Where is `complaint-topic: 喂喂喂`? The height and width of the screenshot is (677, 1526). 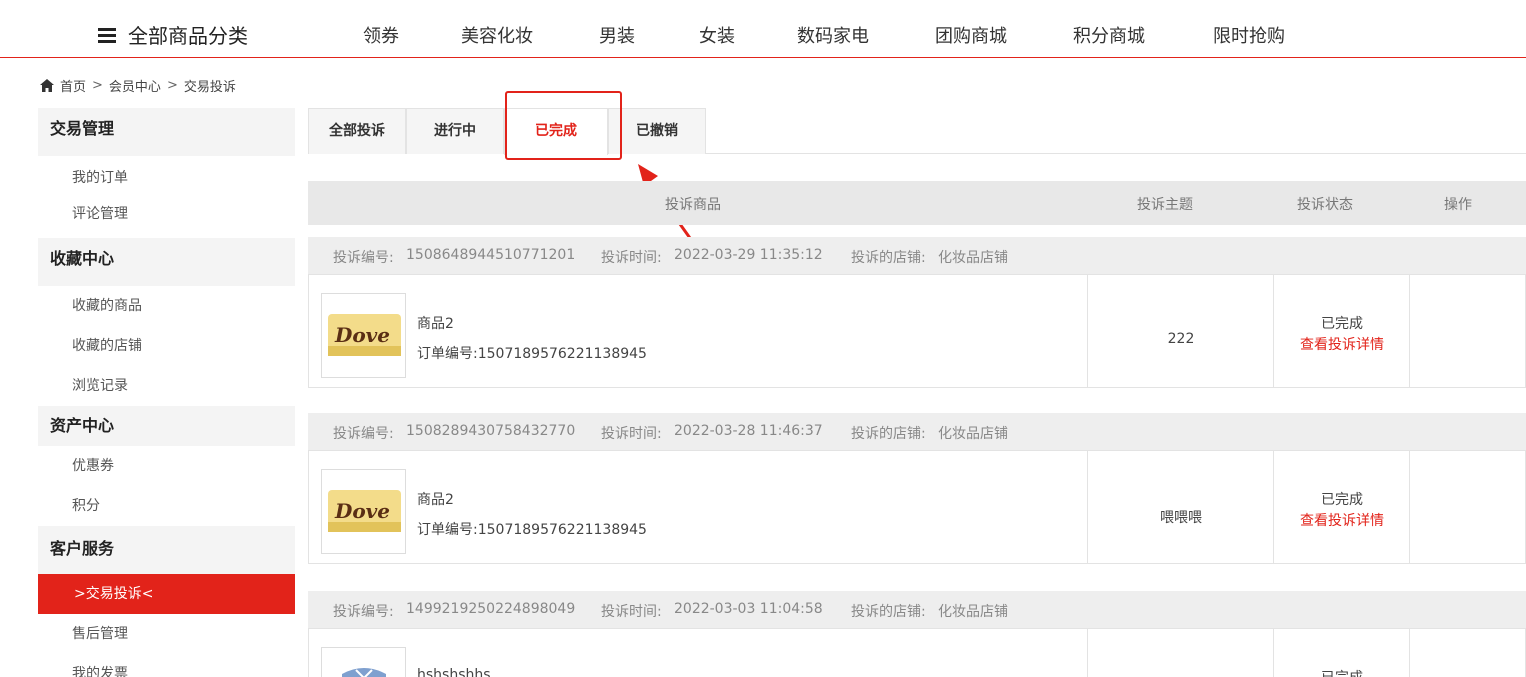 complaint-topic: 喂喂喂 is located at coordinates (1181, 518).